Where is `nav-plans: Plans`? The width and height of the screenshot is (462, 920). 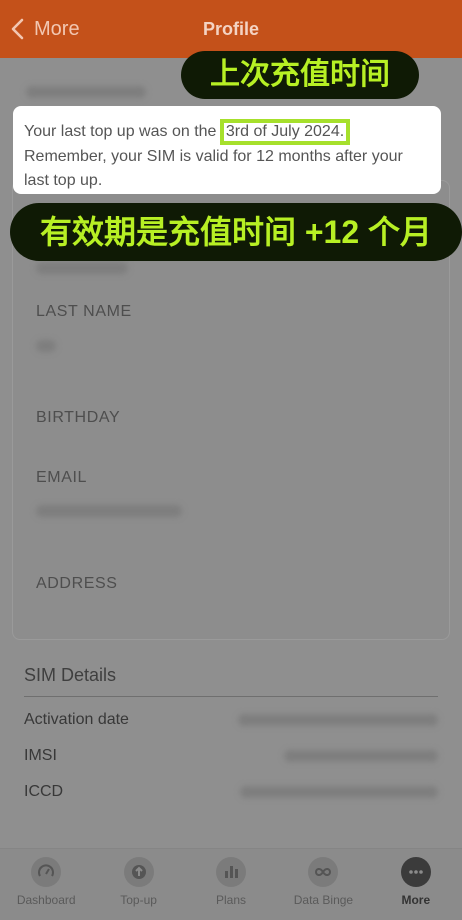 nav-plans: Plans is located at coordinates (231, 884).